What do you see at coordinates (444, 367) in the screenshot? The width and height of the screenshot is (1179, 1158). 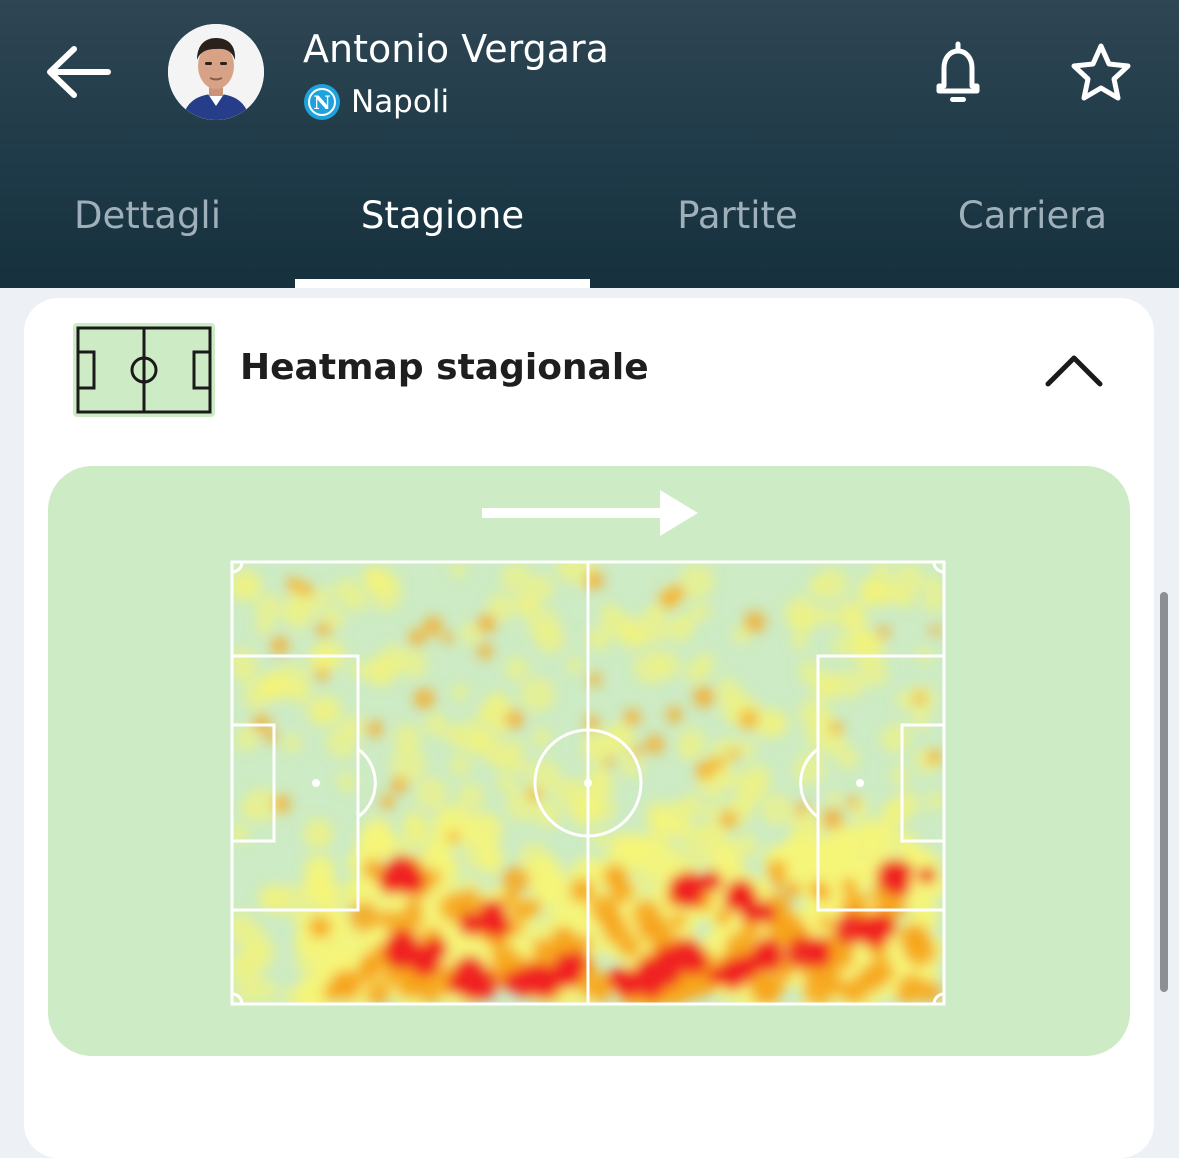 I see `heatmap-title: Heatmap stagionale` at bounding box center [444, 367].